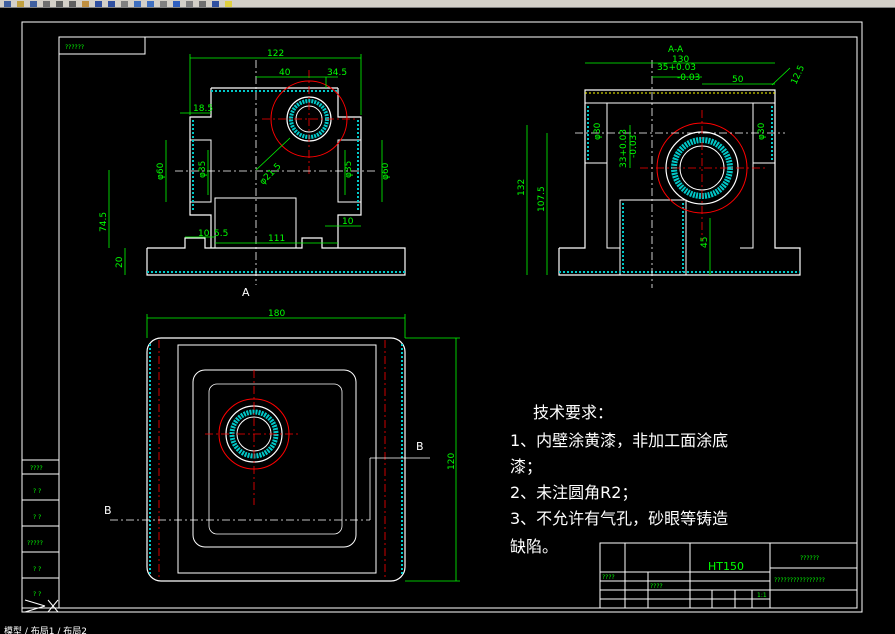 Image resolution: width=895 pixels, height=634 pixels. What do you see at coordinates (573, 492) in the screenshot?
I see `tech-req-line-3: 2、未注圆角R2；` at bounding box center [573, 492].